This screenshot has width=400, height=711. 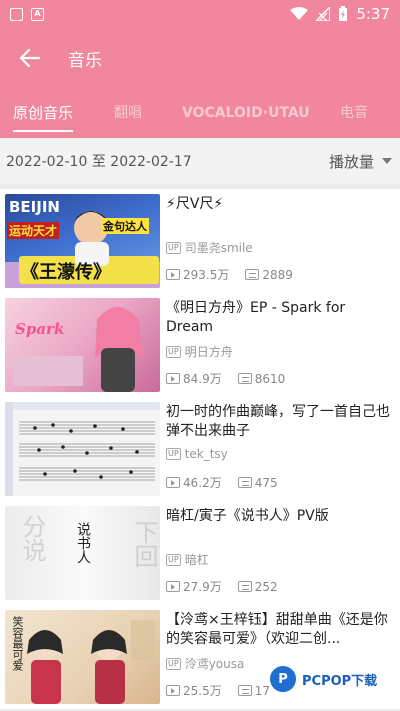 I want to click on sort-dropdown: 播放量, so click(x=360, y=161).